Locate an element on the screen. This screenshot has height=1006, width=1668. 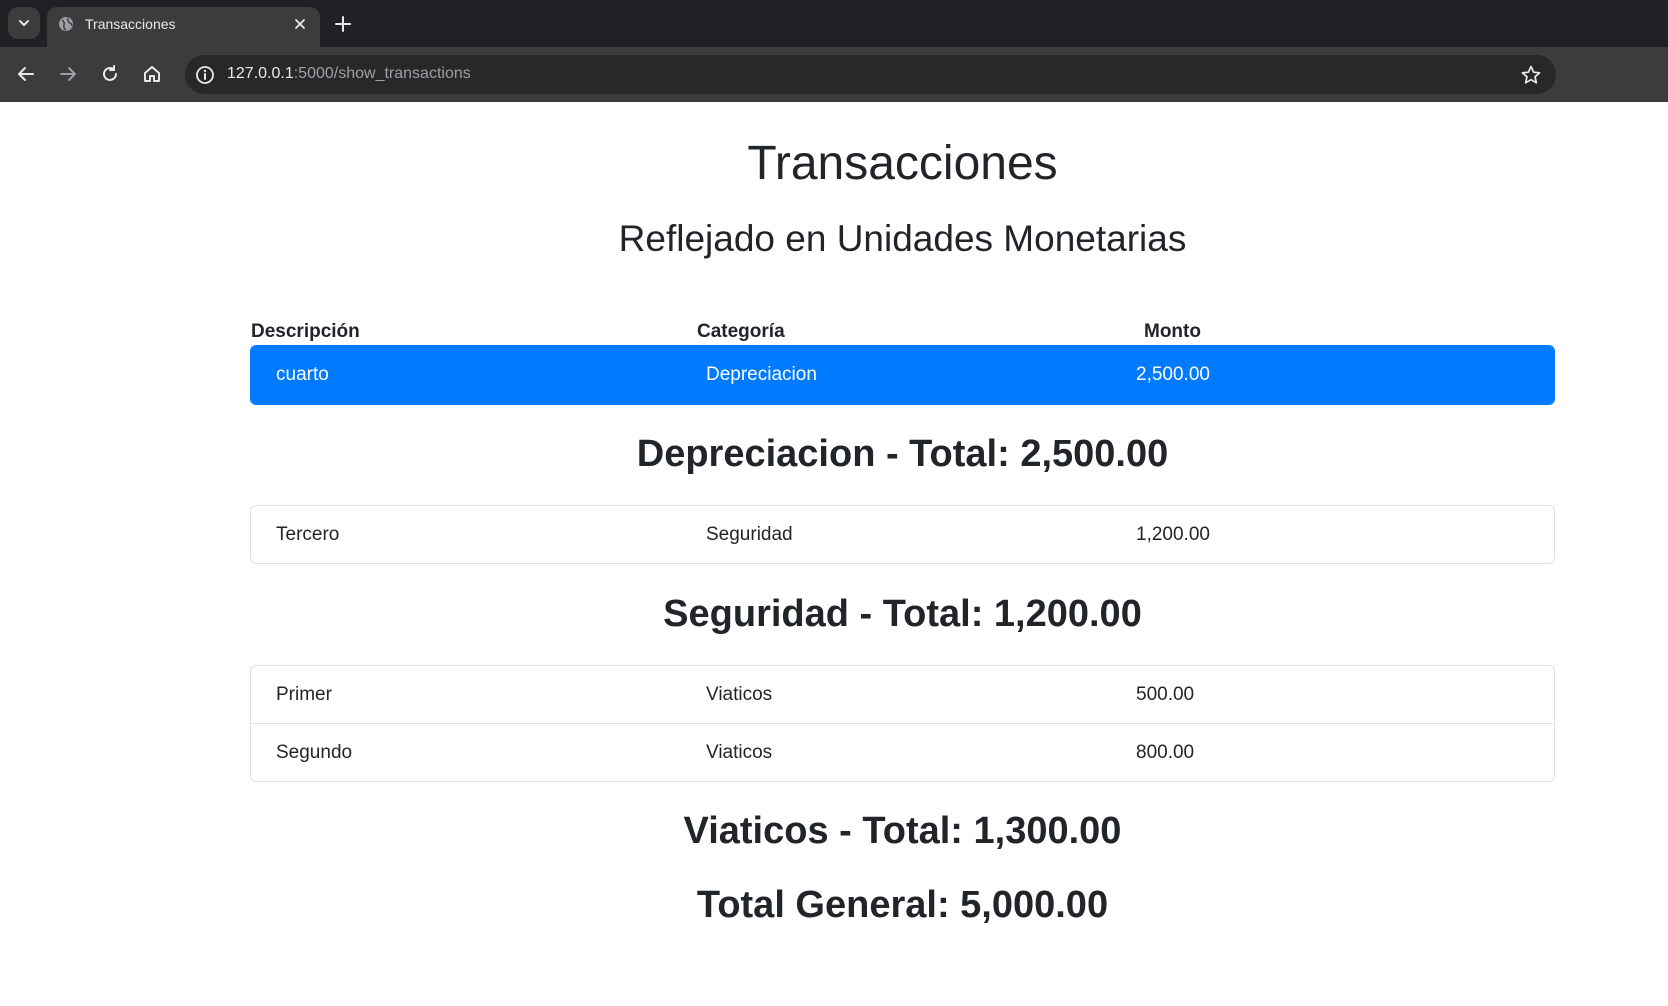
globe-icon is located at coordinates (66, 24).